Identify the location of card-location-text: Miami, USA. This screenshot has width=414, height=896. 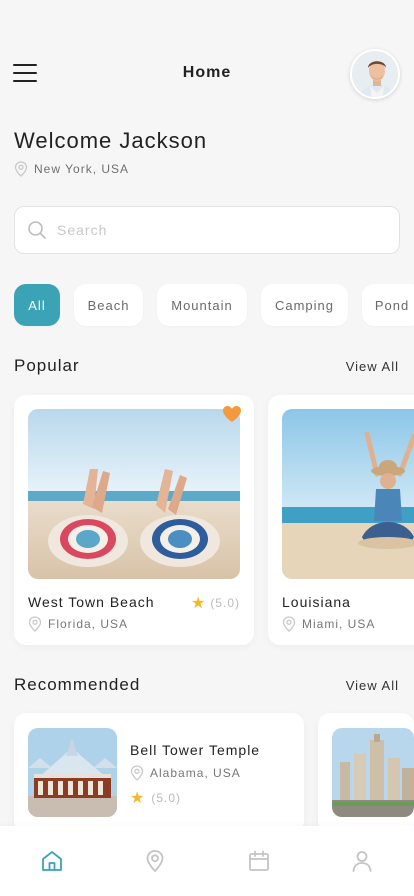
(339, 624).